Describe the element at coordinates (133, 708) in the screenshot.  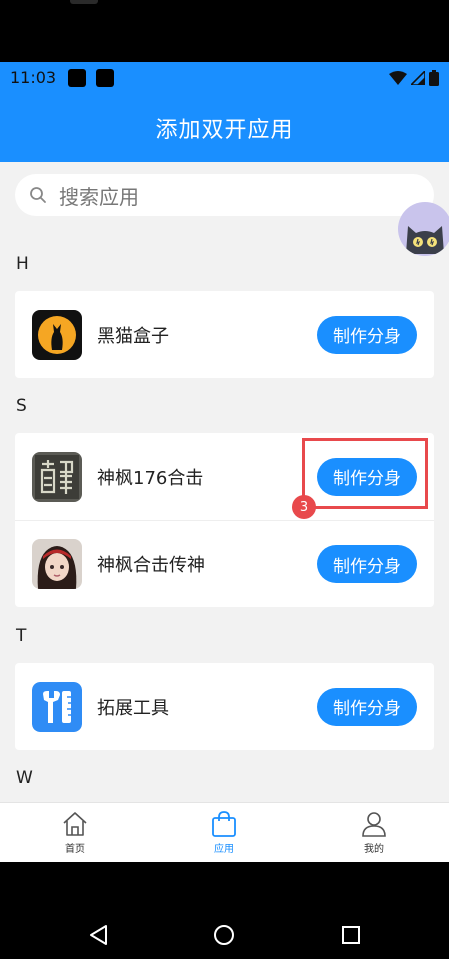
I see `app-name: 拓展工具` at that location.